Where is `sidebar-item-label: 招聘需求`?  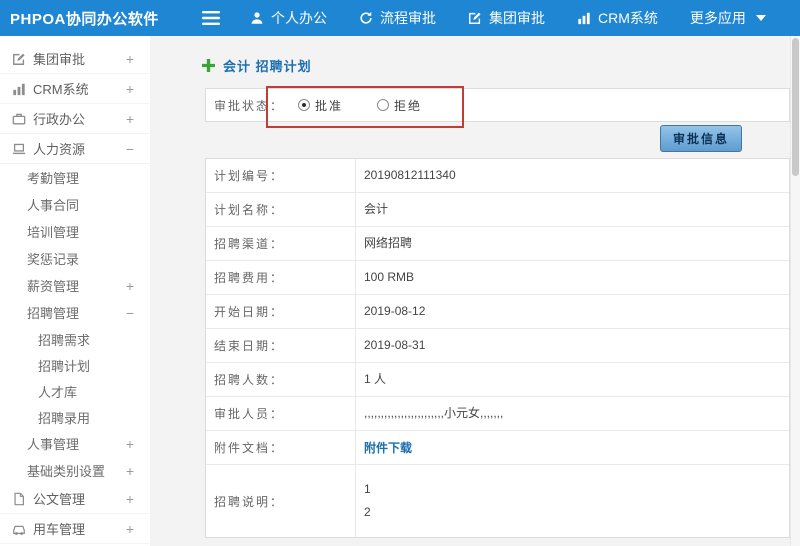 sidebar-item-label: 招聘需求 is located at coordinates (64, 340).